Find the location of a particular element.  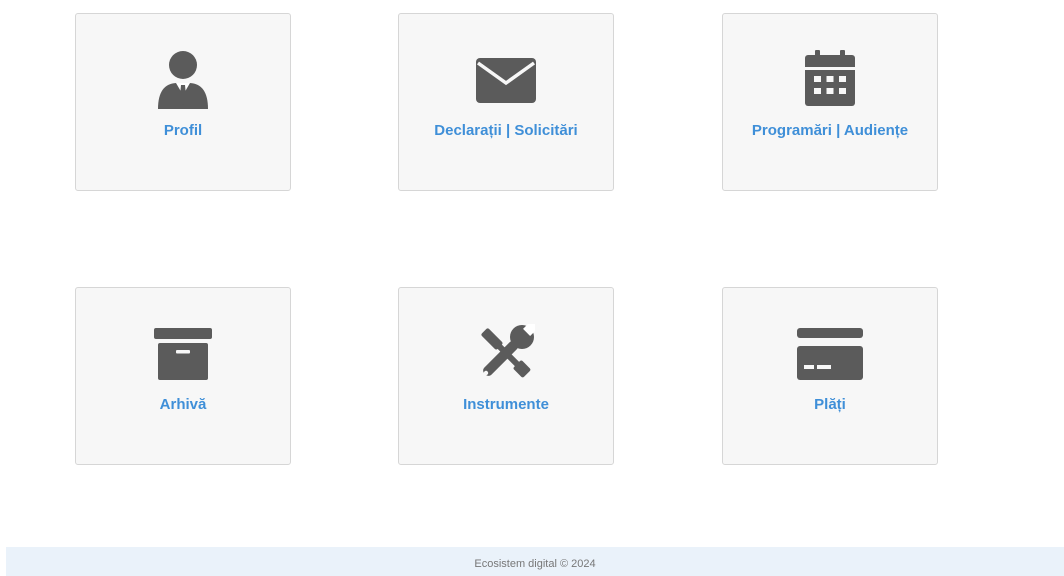

tile-label: Arhivă is located at coordinates (183, 404).